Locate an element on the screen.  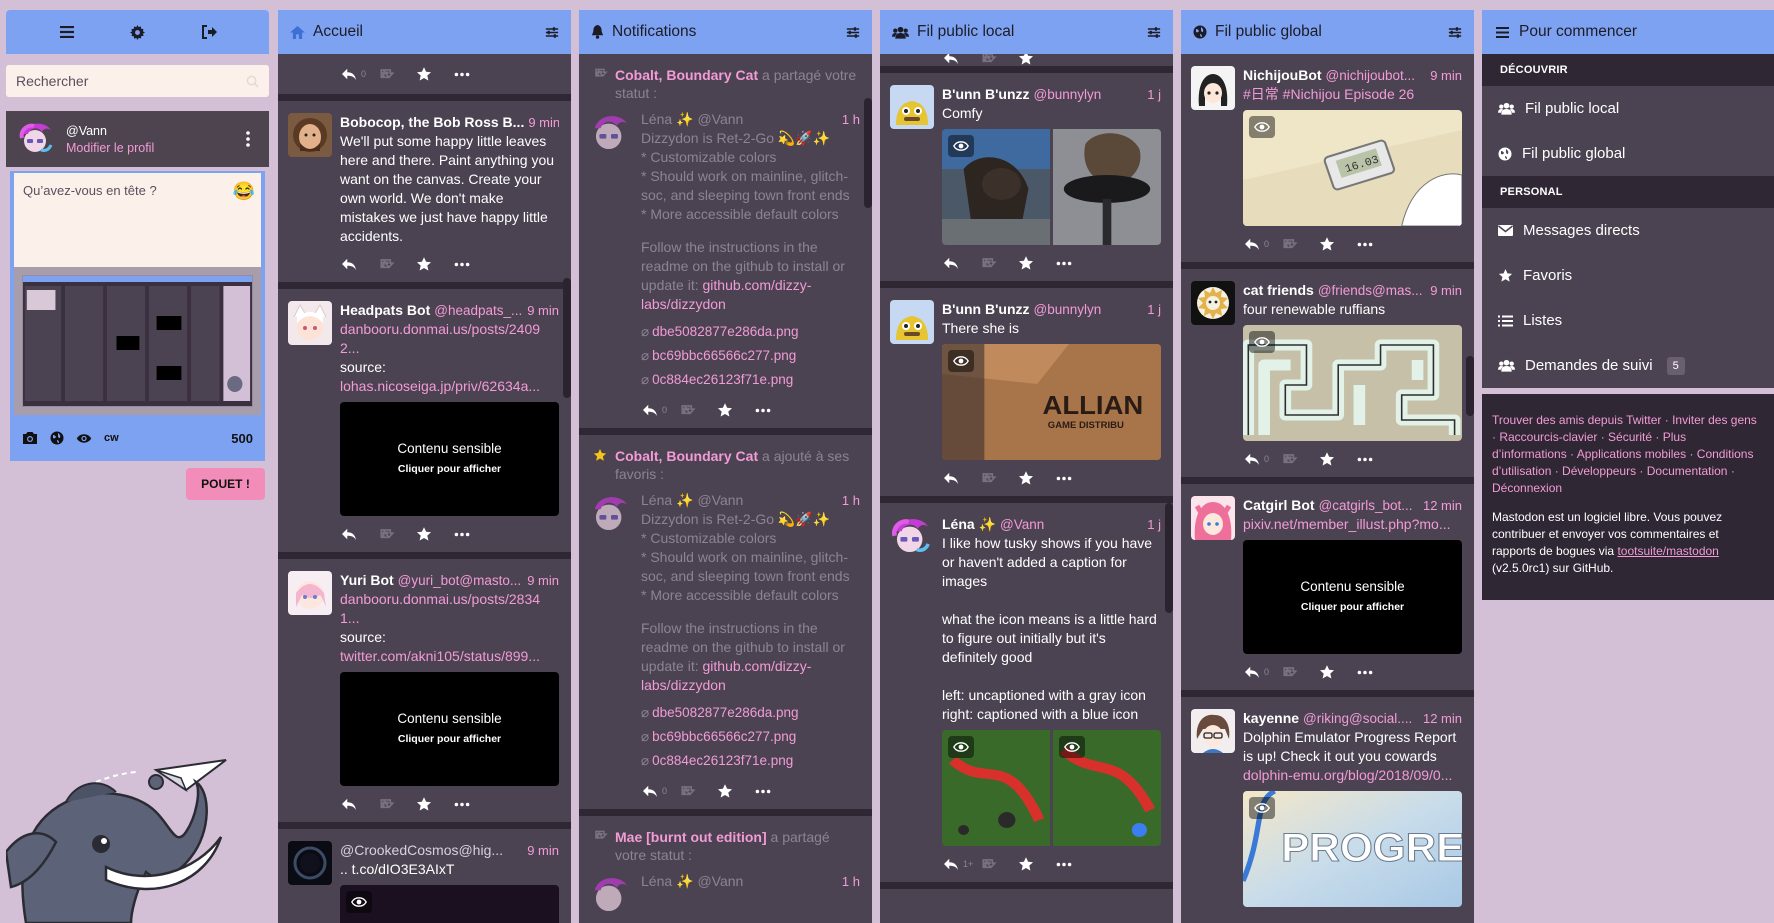
content-warning-toggle: cw is located at coordinates (111, 438).